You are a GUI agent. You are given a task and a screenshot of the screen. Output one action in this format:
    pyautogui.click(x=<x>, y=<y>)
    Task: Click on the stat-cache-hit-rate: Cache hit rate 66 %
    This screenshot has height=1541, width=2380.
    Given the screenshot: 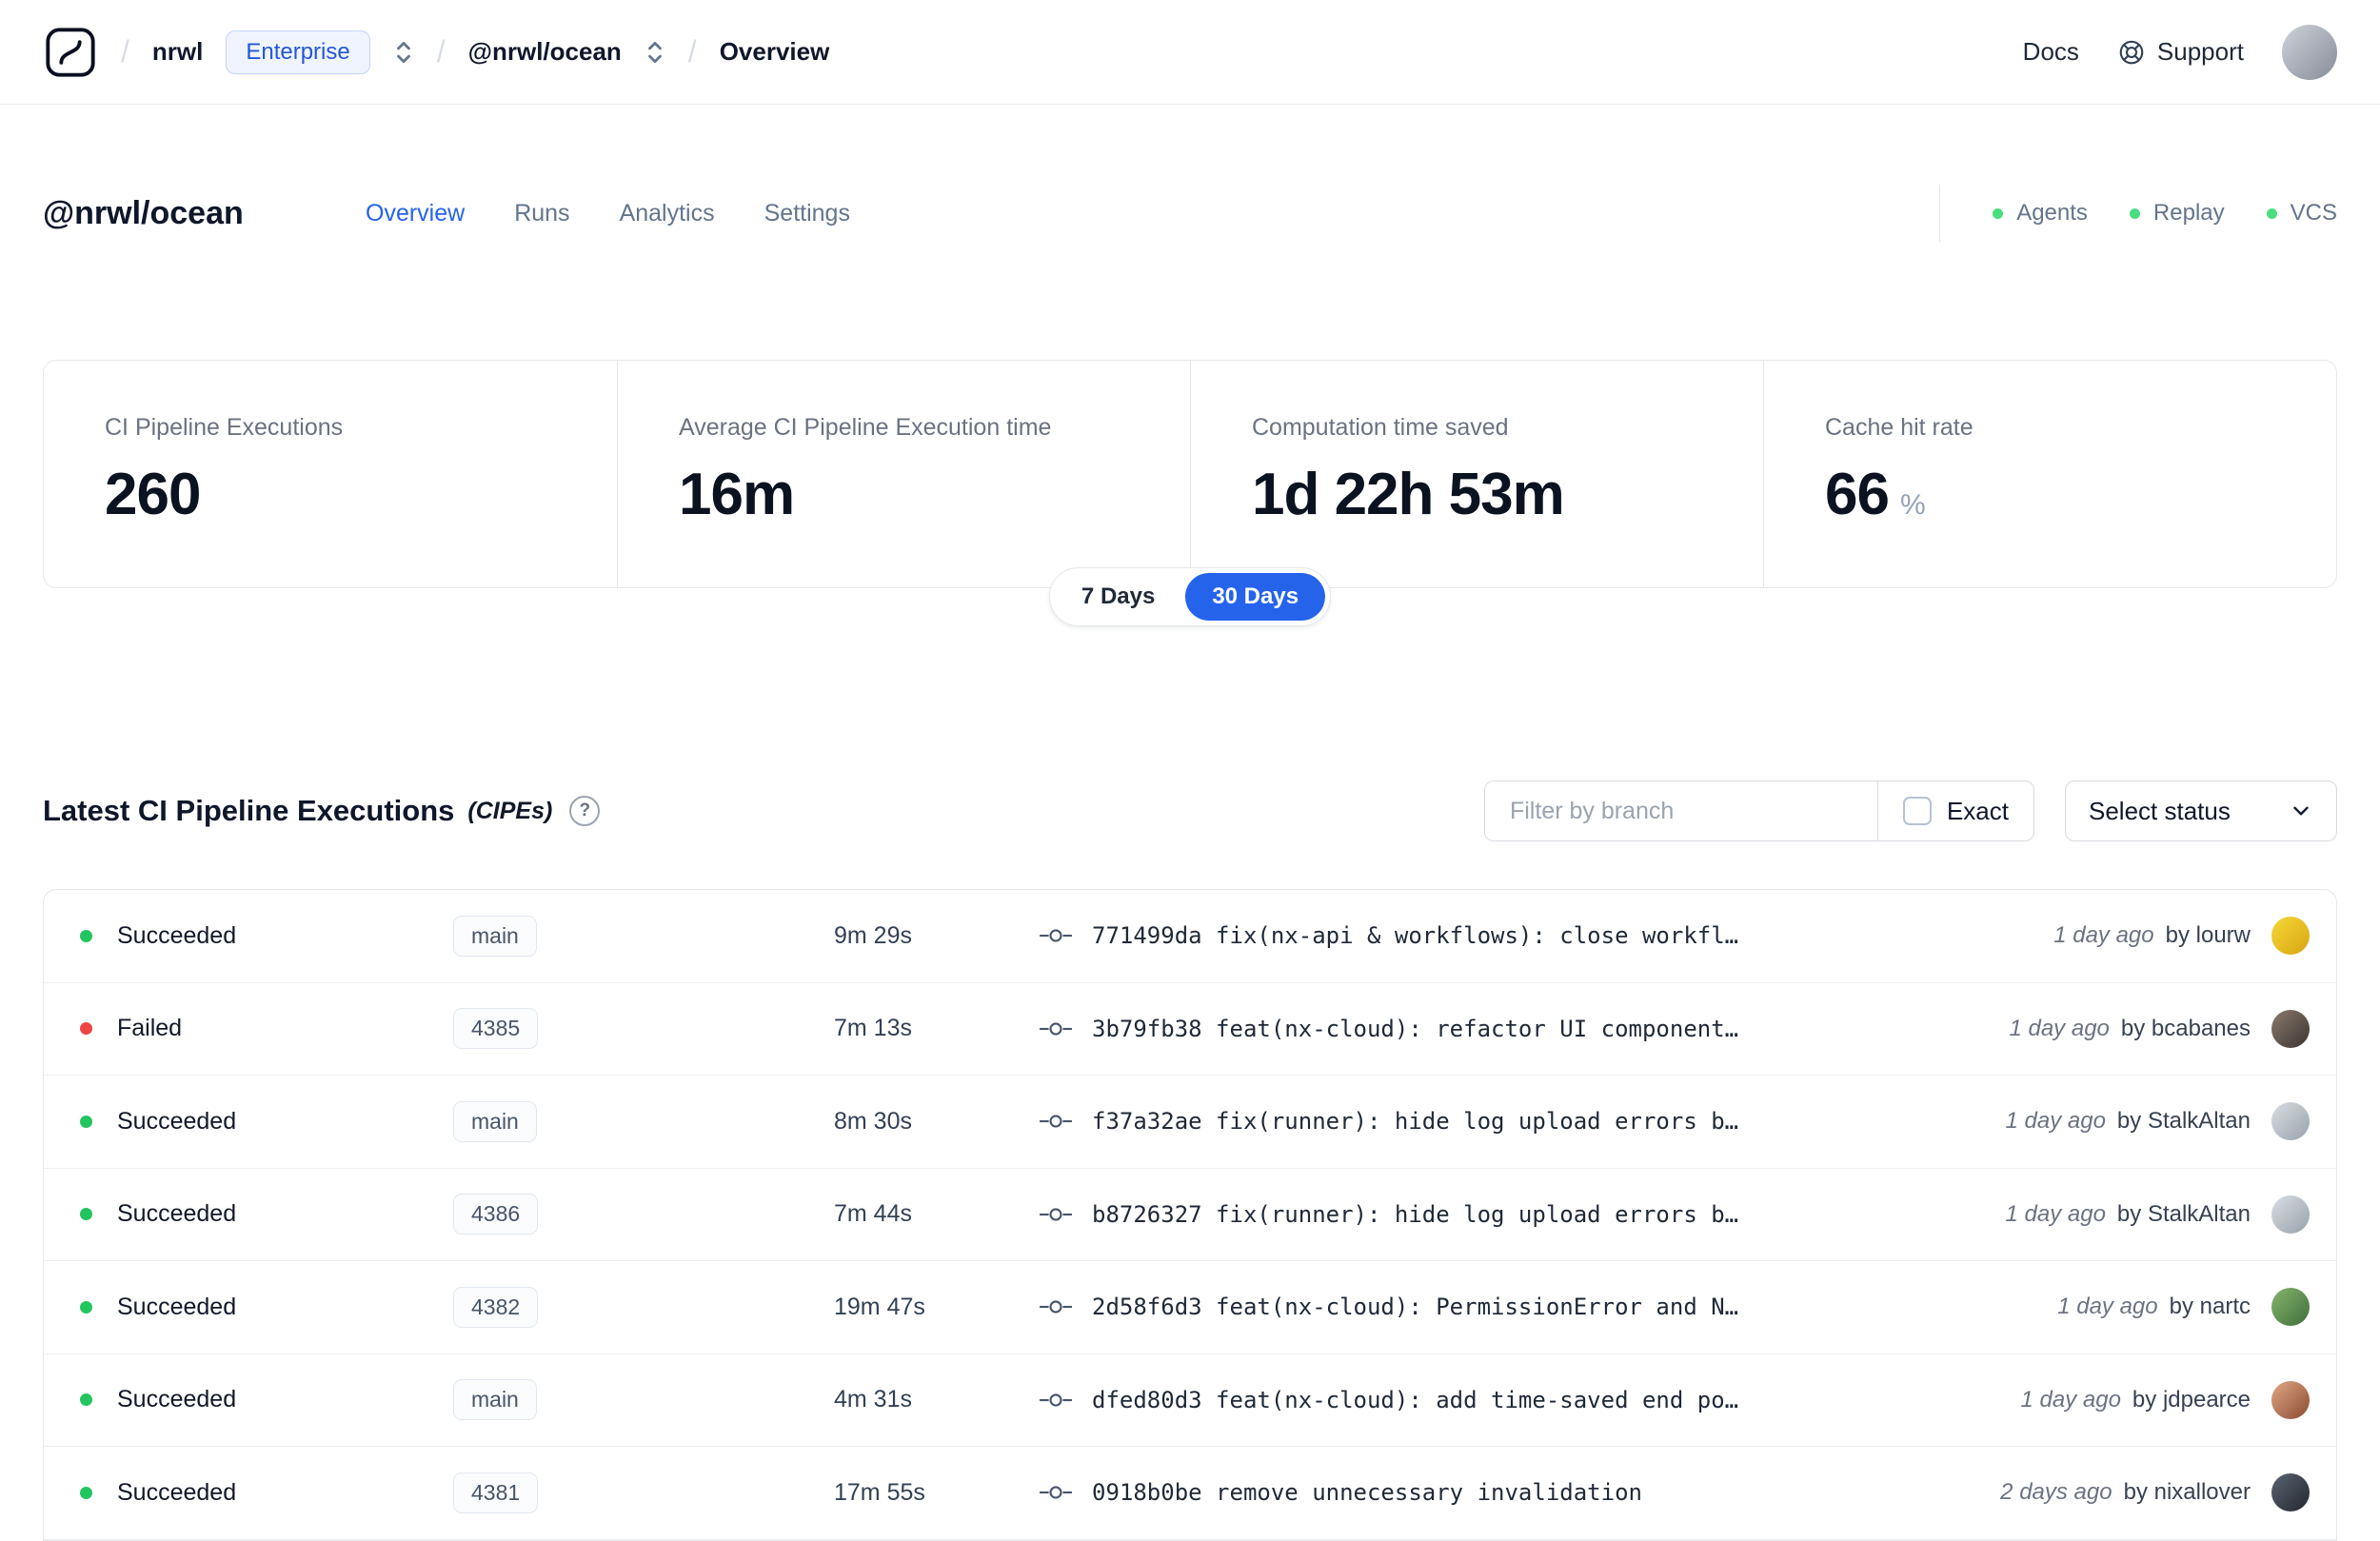 What is the action you would take?
    pyautogui.click(x=2049, y=474)
    